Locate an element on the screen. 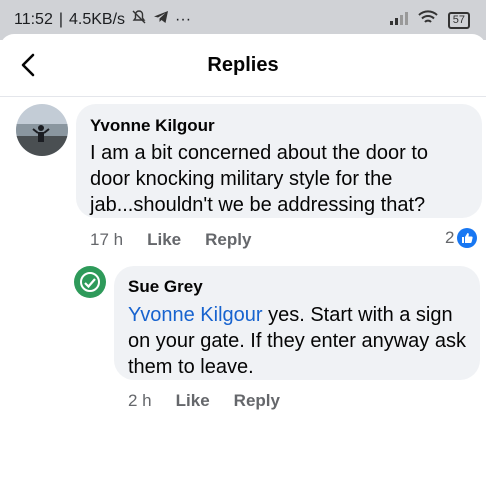  network-speed: 4.5KB/s is located at coordinates (97, 19).